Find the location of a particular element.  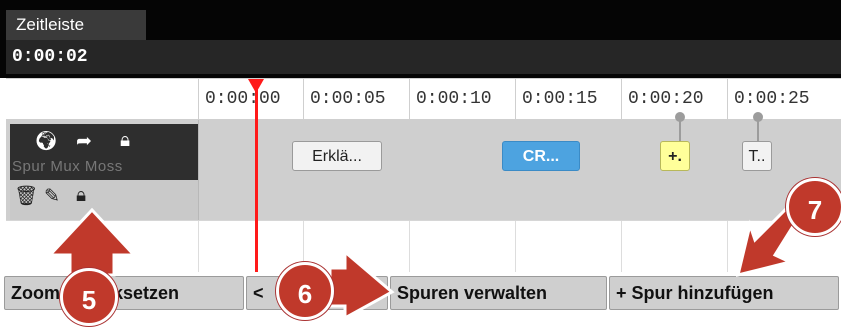

clip-item: +. is located at coordinates (675, 156).